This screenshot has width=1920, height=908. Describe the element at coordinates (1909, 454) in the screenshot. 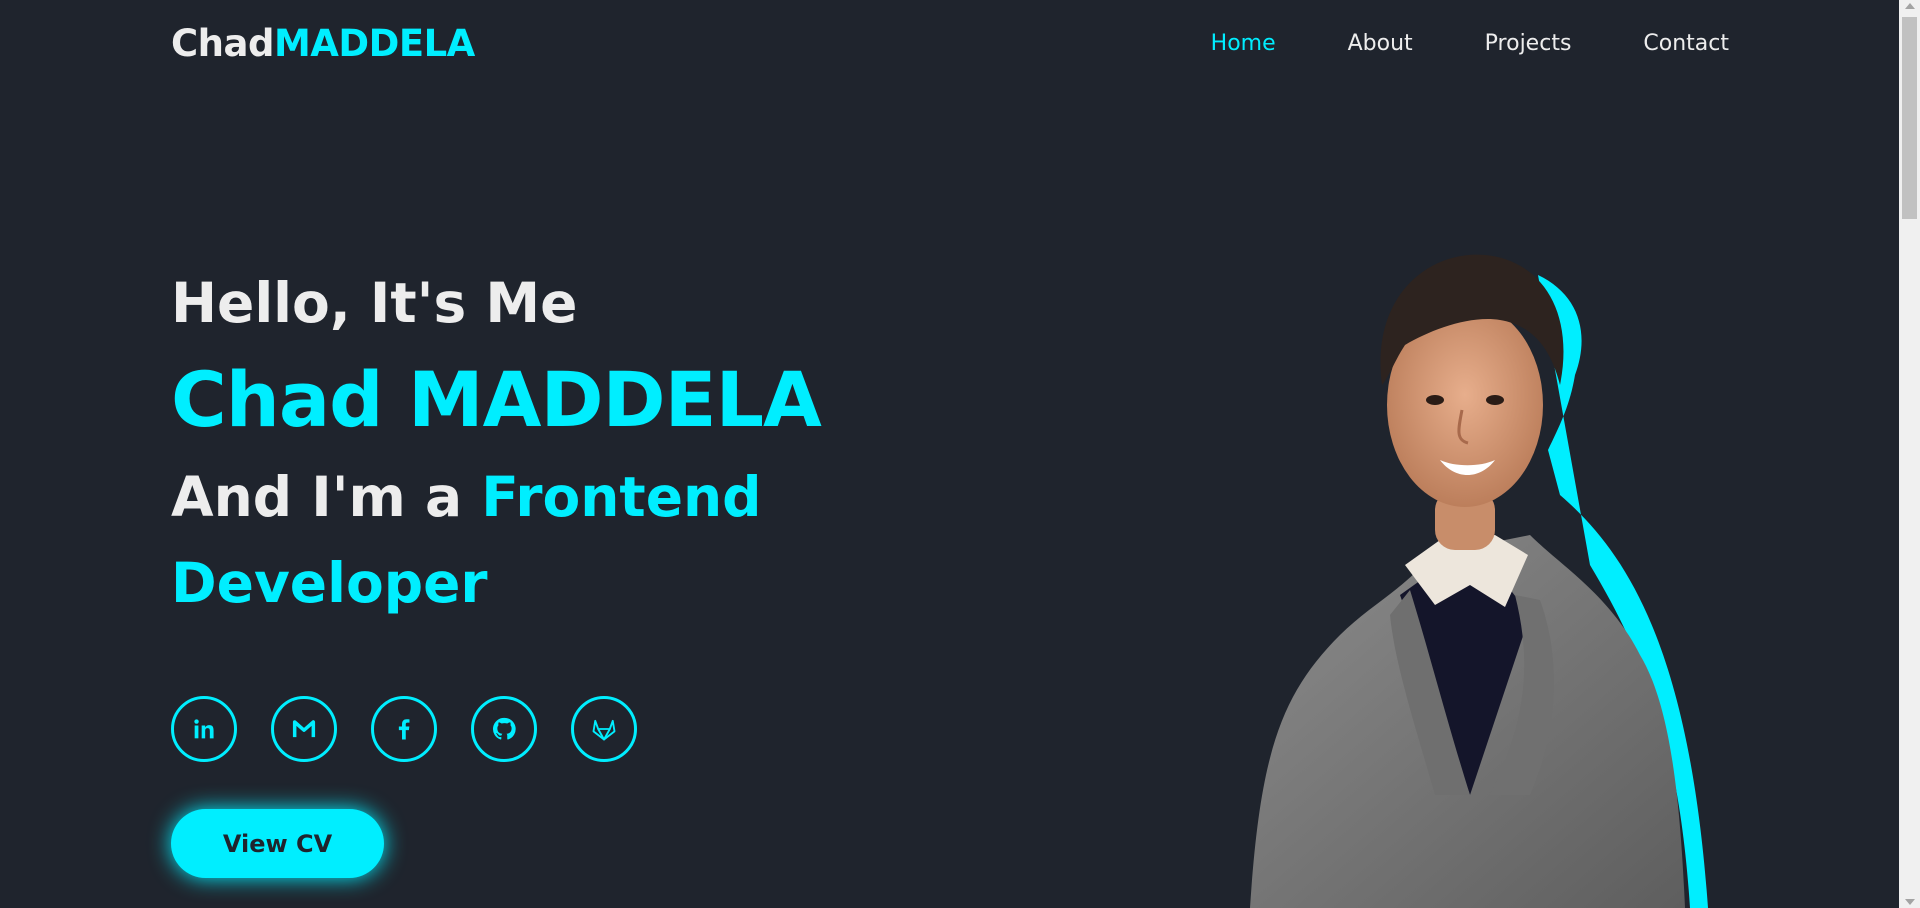

I see `scrollbar` at that location.